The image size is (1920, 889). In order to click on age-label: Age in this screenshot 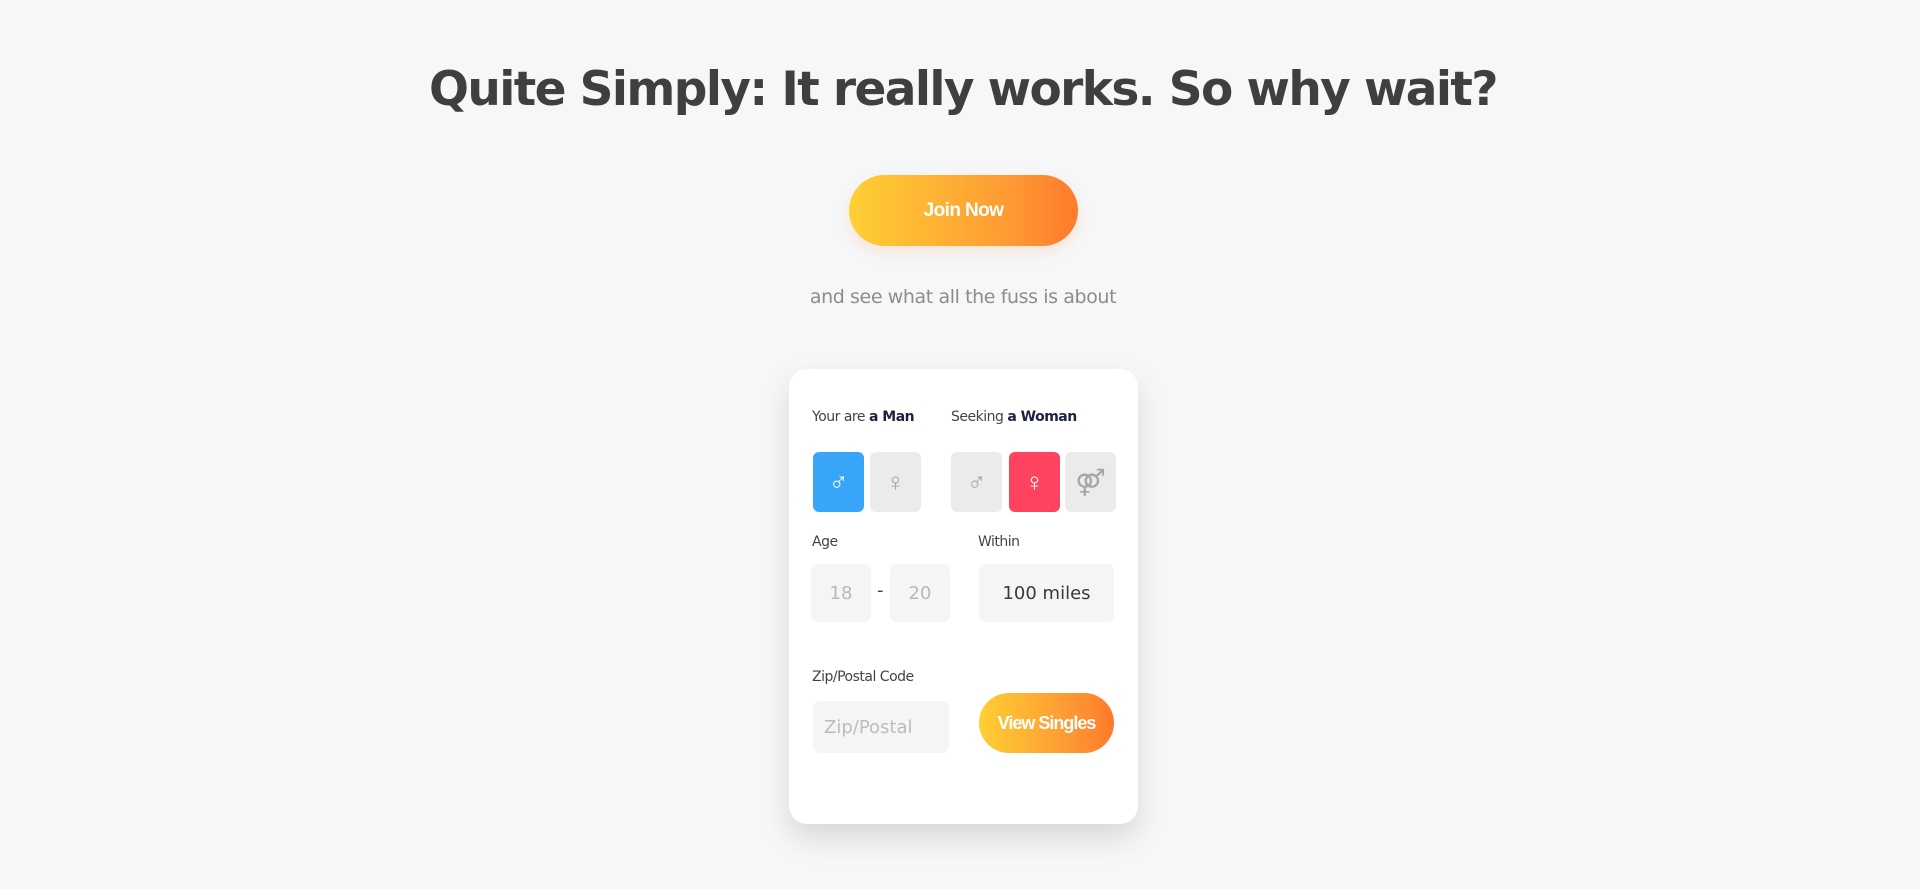, I will do `click(825, 542)`.